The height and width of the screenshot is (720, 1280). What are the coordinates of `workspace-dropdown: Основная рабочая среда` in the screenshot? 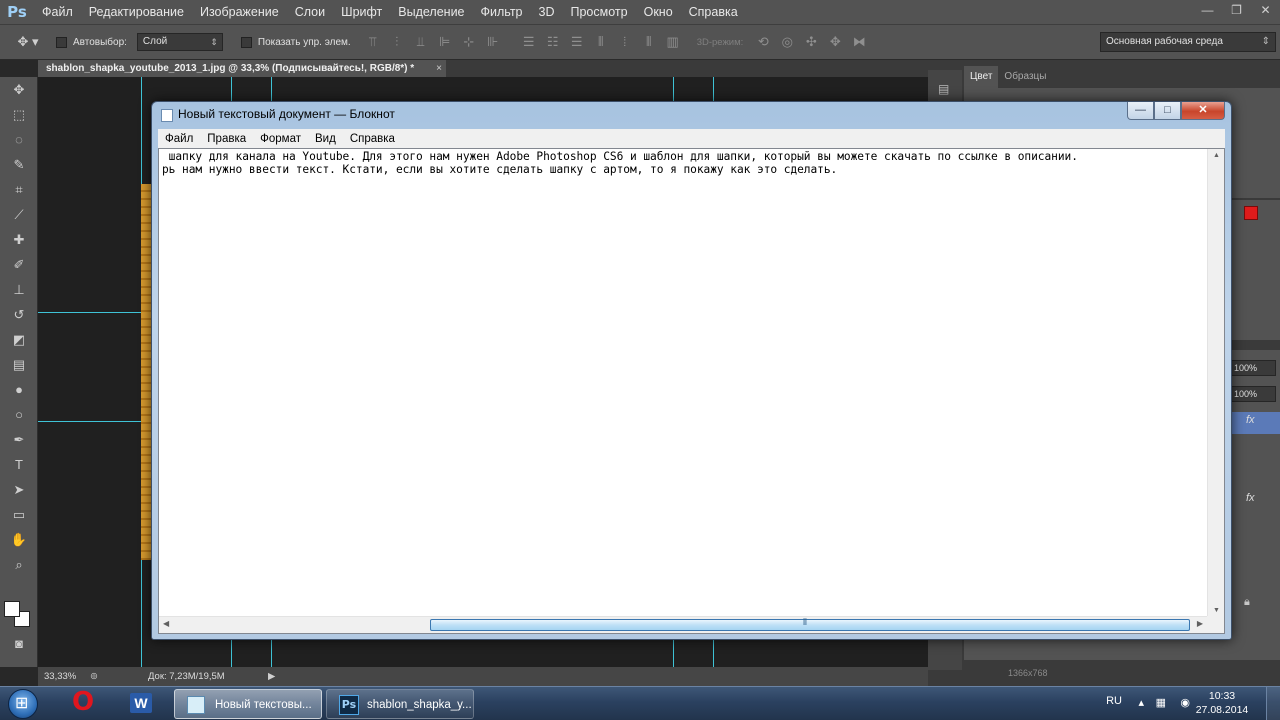 It's located at (1188, 42).